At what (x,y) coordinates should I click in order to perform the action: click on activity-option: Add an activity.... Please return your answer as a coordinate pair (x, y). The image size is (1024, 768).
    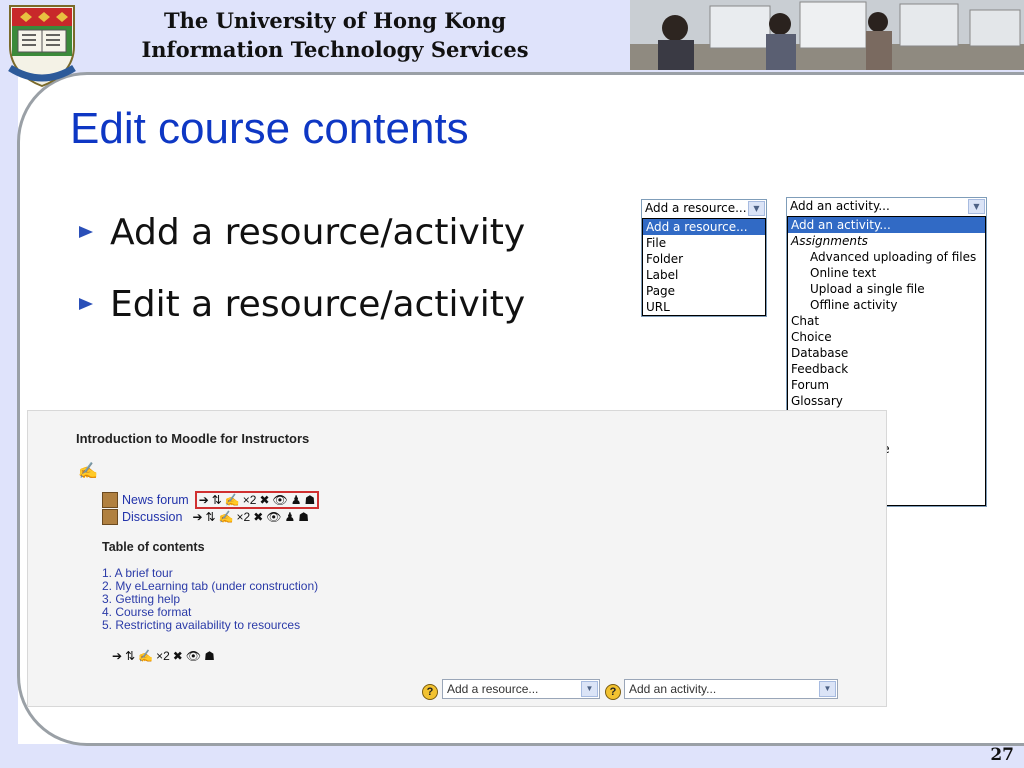
    Looking at the image, I should click on (886, 225).